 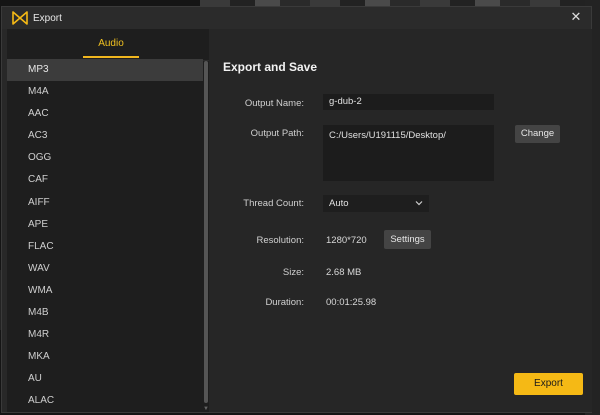 I want to click on duration-label: Duration:, so click(x=284, y=302).